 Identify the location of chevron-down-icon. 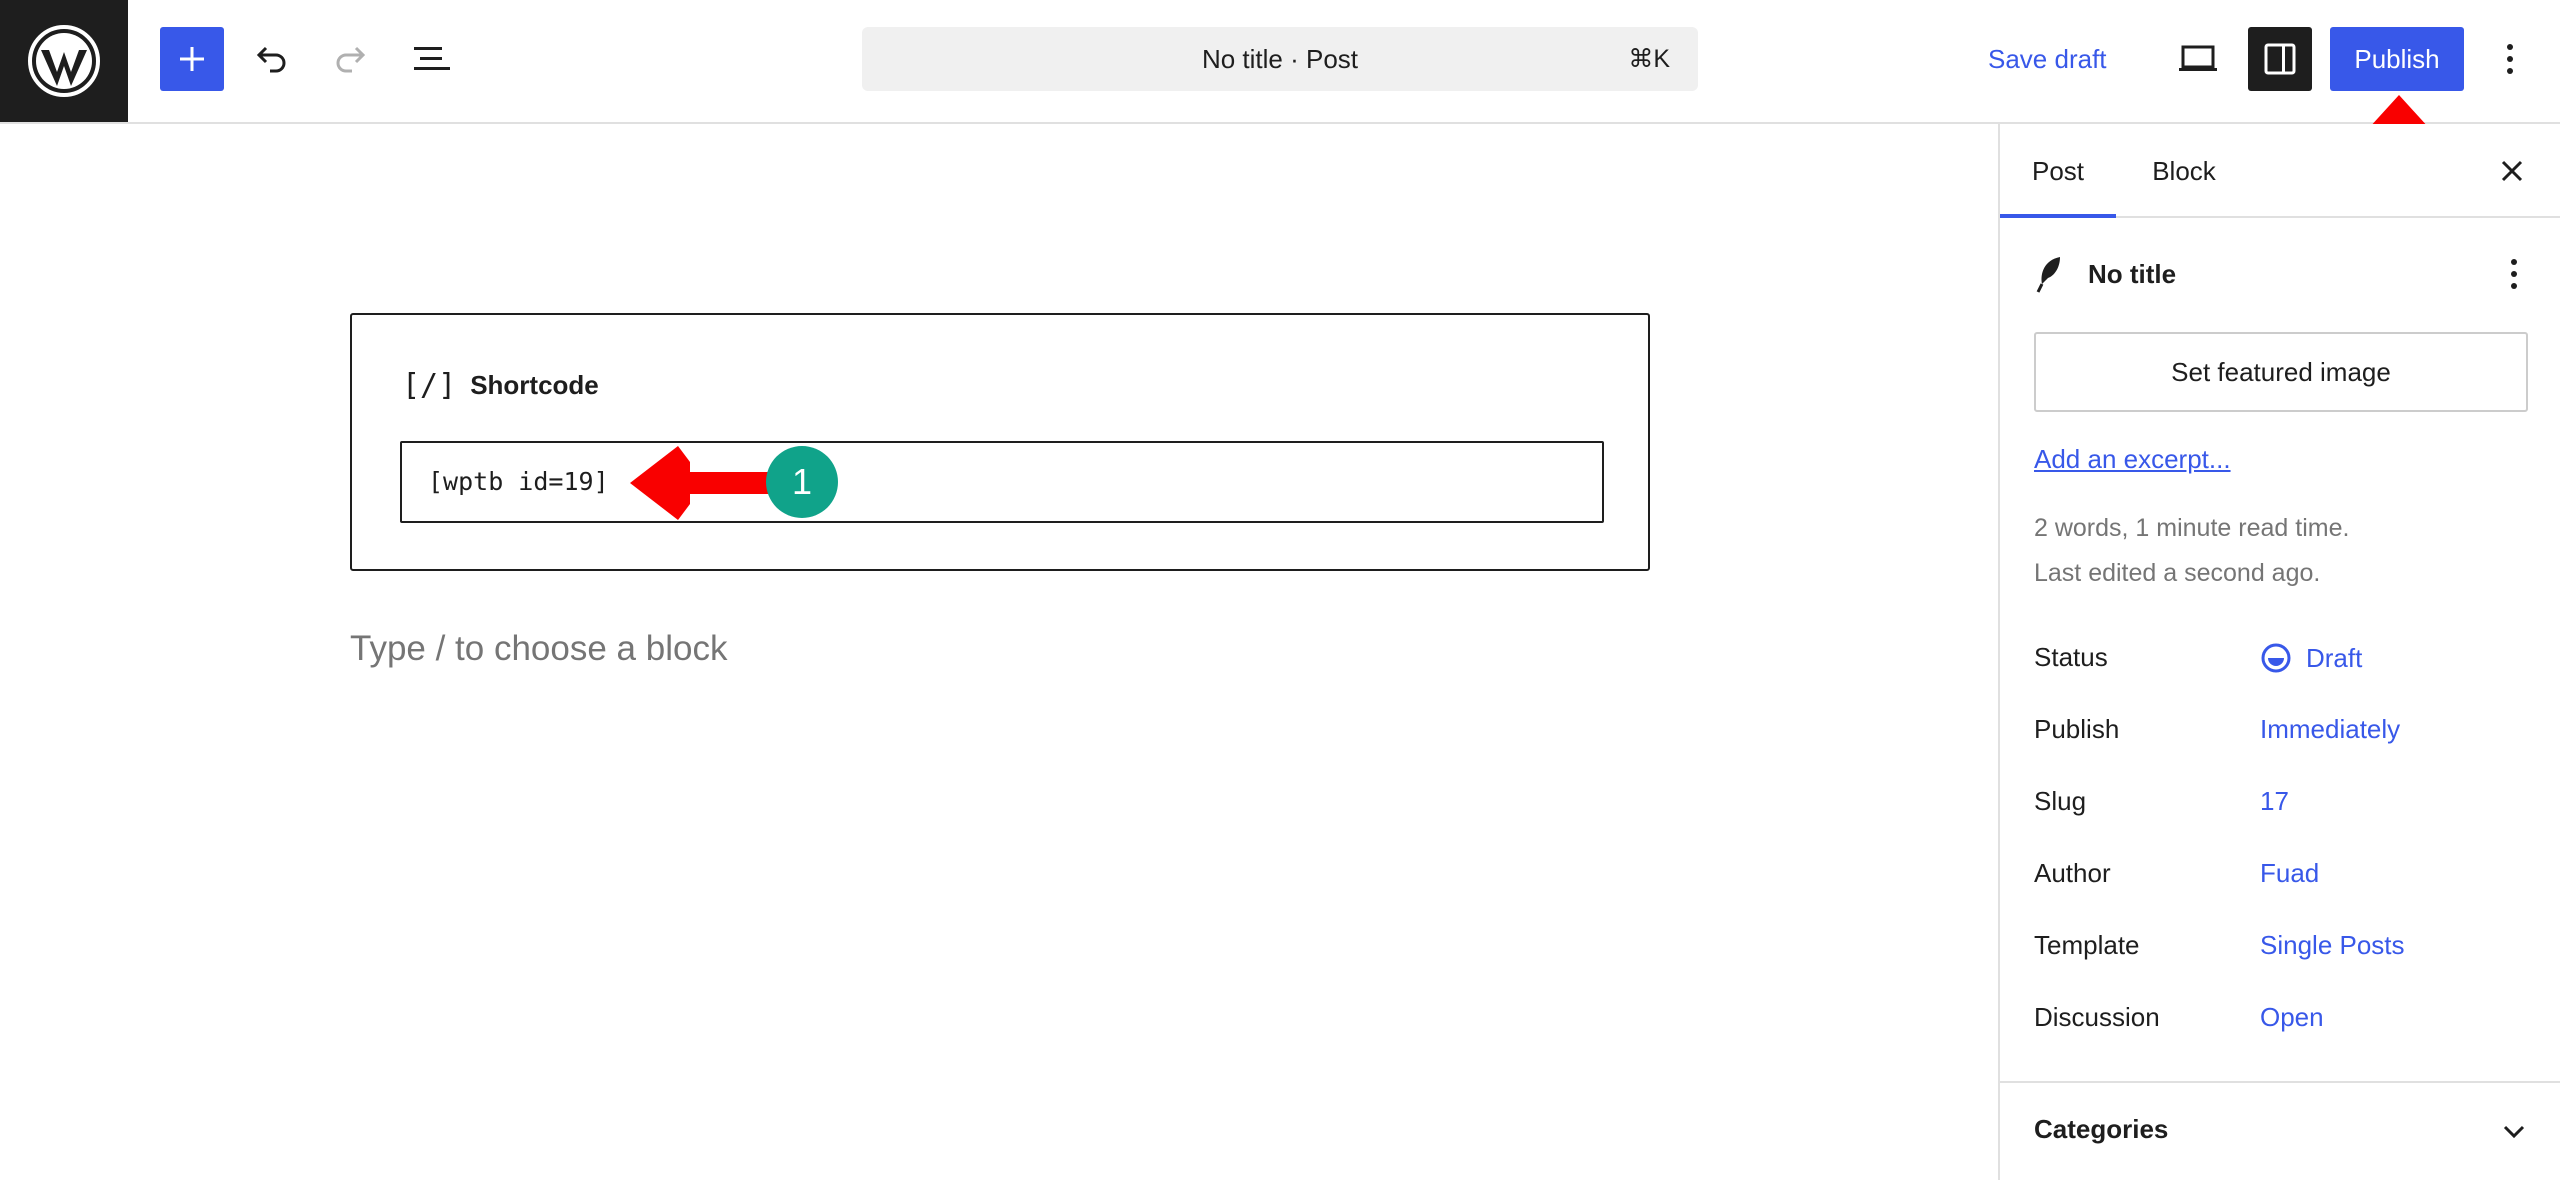
(2514, 1132).